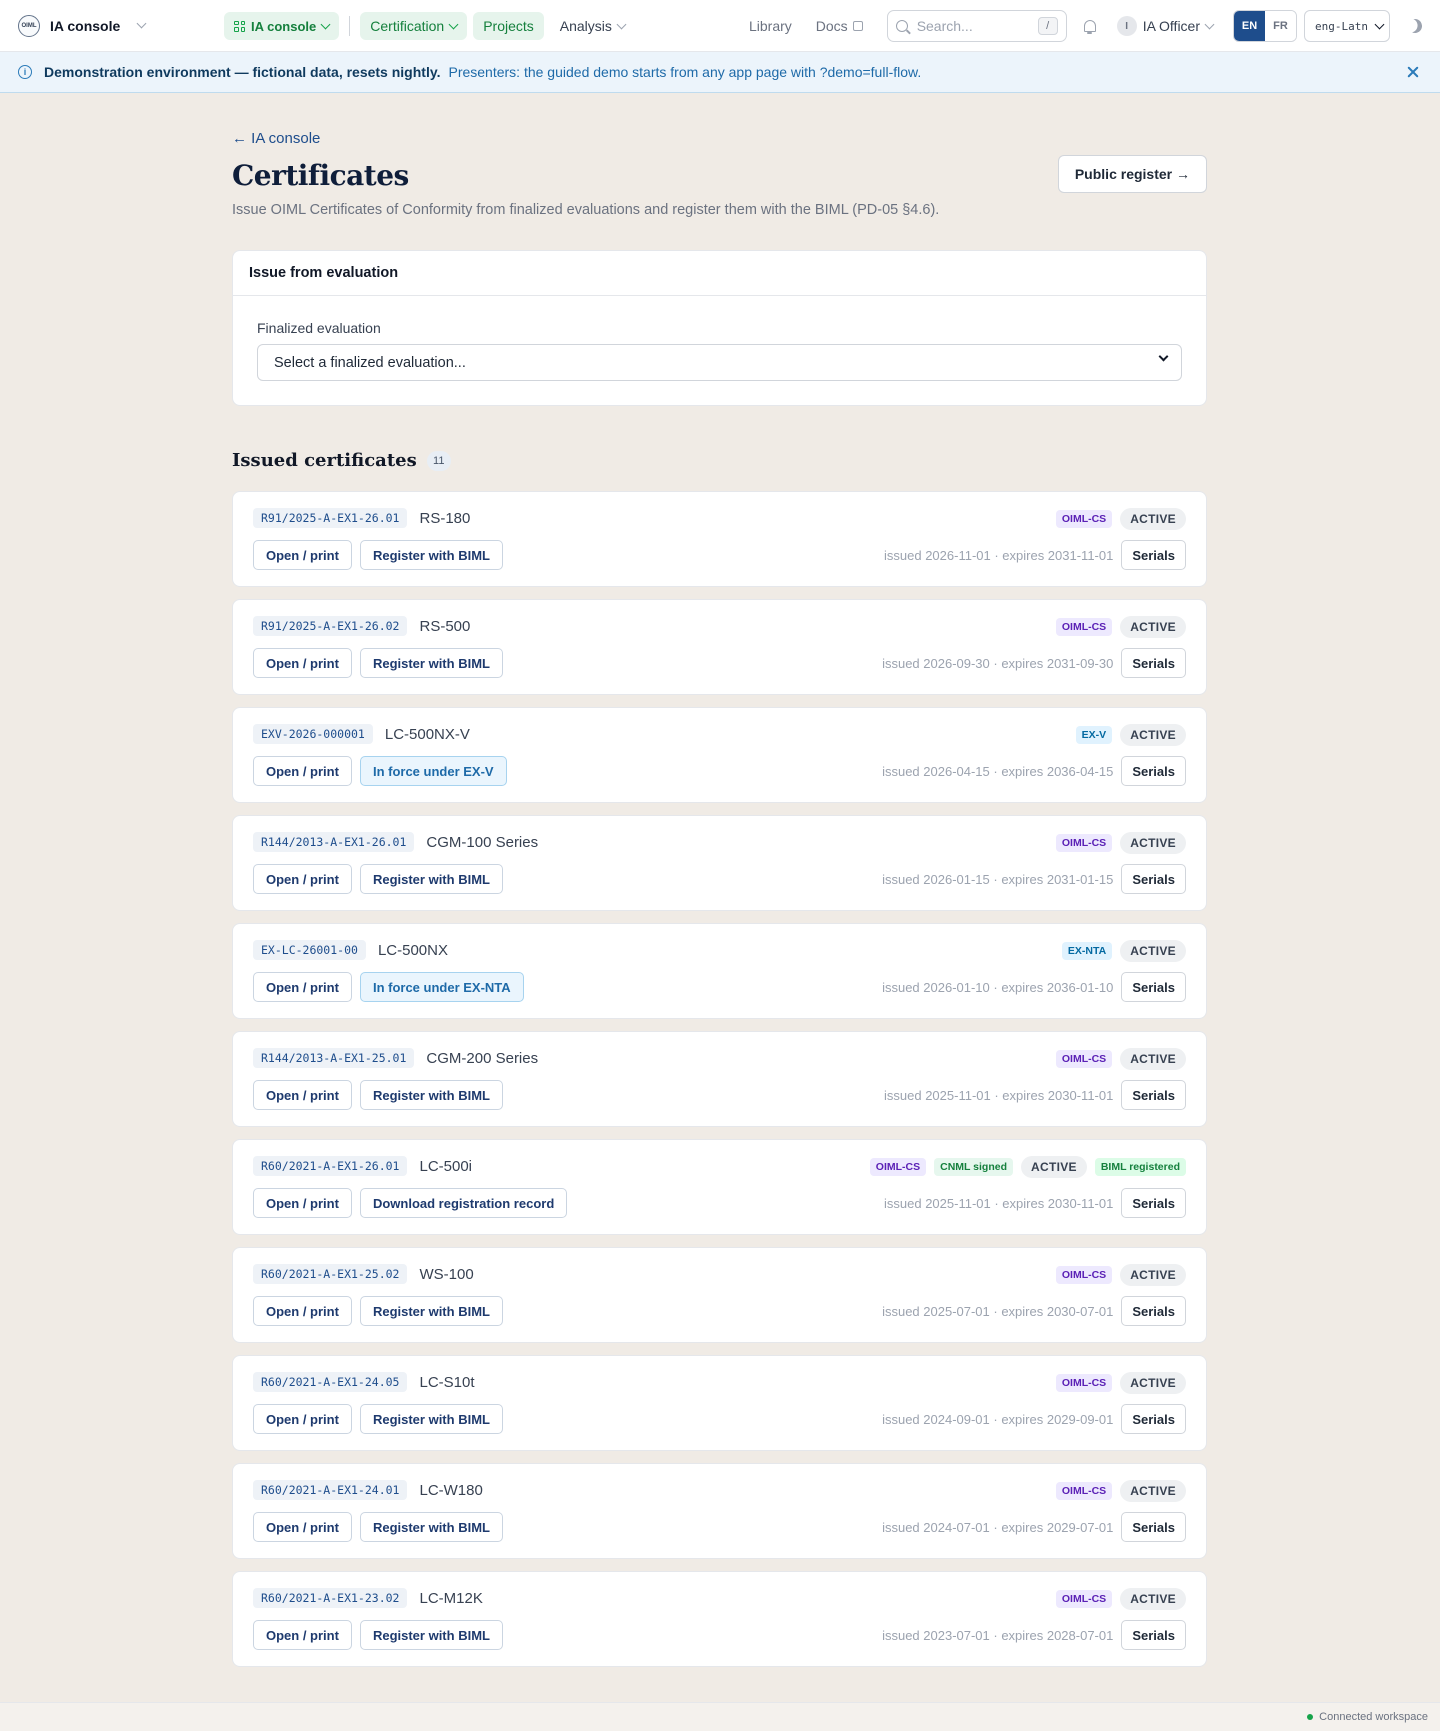  I want to click on user-name: IA Officer, so click(1171, 26).